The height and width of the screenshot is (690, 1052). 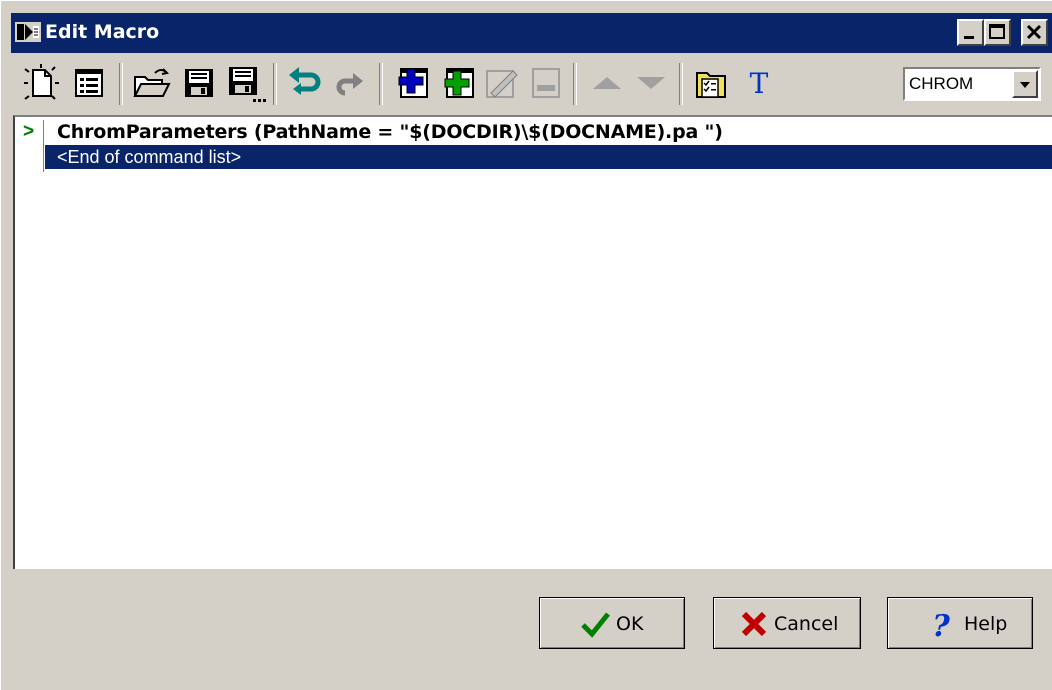 What do you see at coordinates (969, 37) in the screenshot?
I see `minimize-icon` at bounding box center [969, 37].